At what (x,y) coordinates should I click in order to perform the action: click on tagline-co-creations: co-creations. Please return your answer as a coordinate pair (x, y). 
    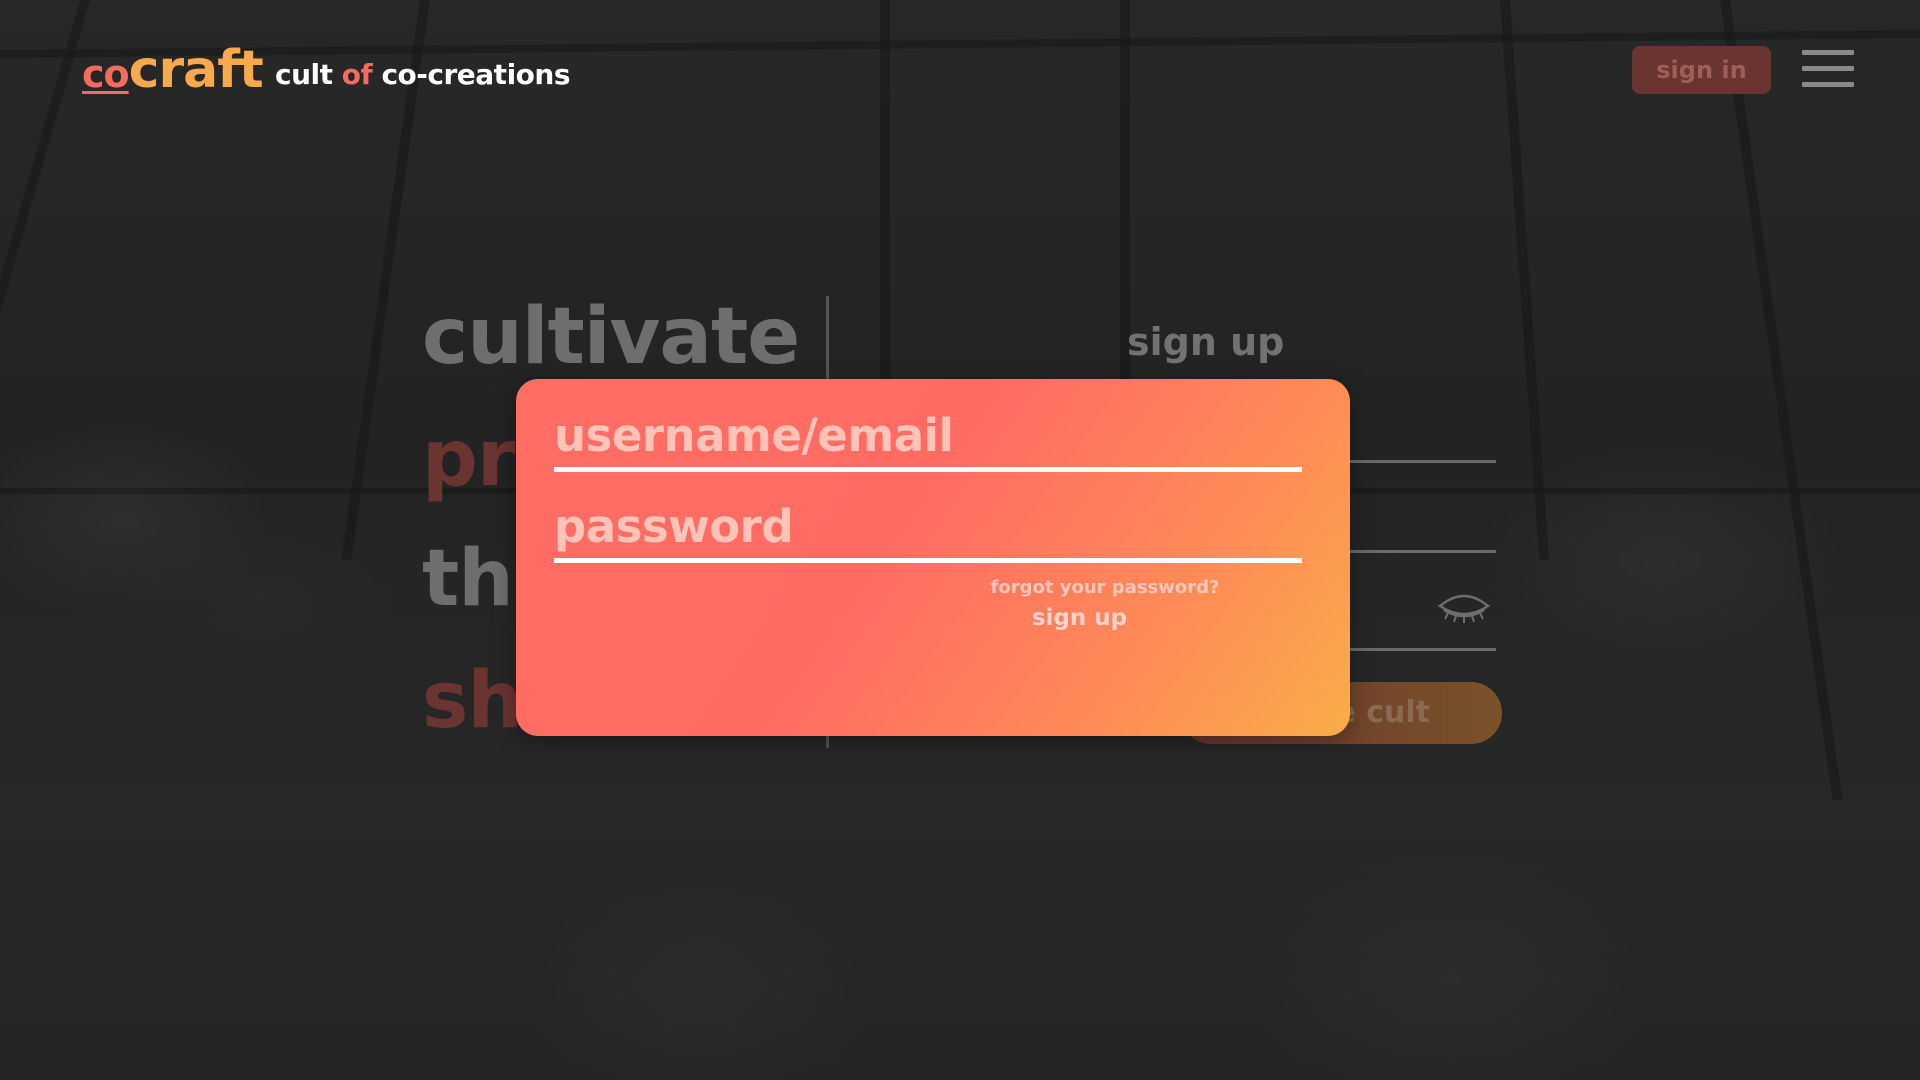
    Looking at the image, I should click on (476, 74).